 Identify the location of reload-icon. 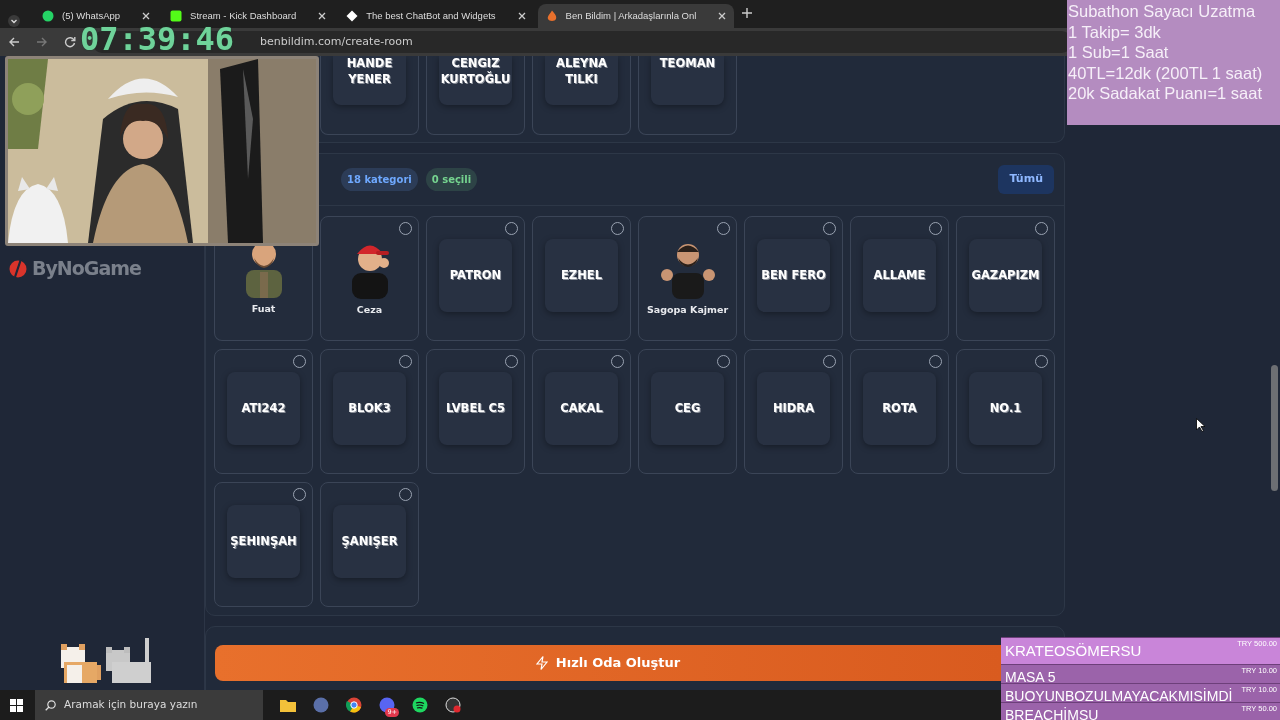
(70, 42).